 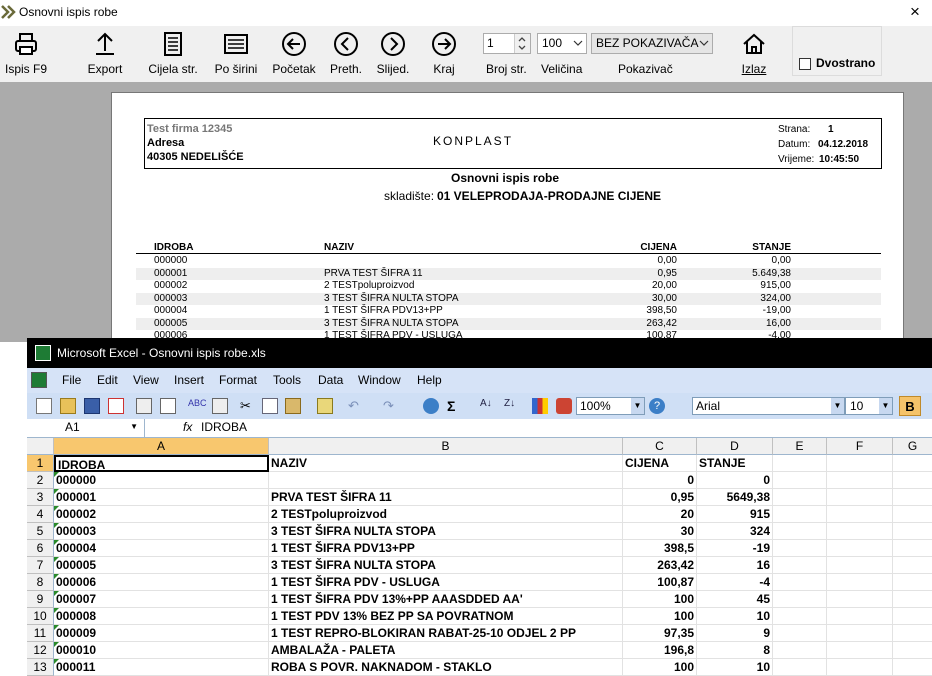 I want to click on cell-a: 000001, so click(x=161, y=497).